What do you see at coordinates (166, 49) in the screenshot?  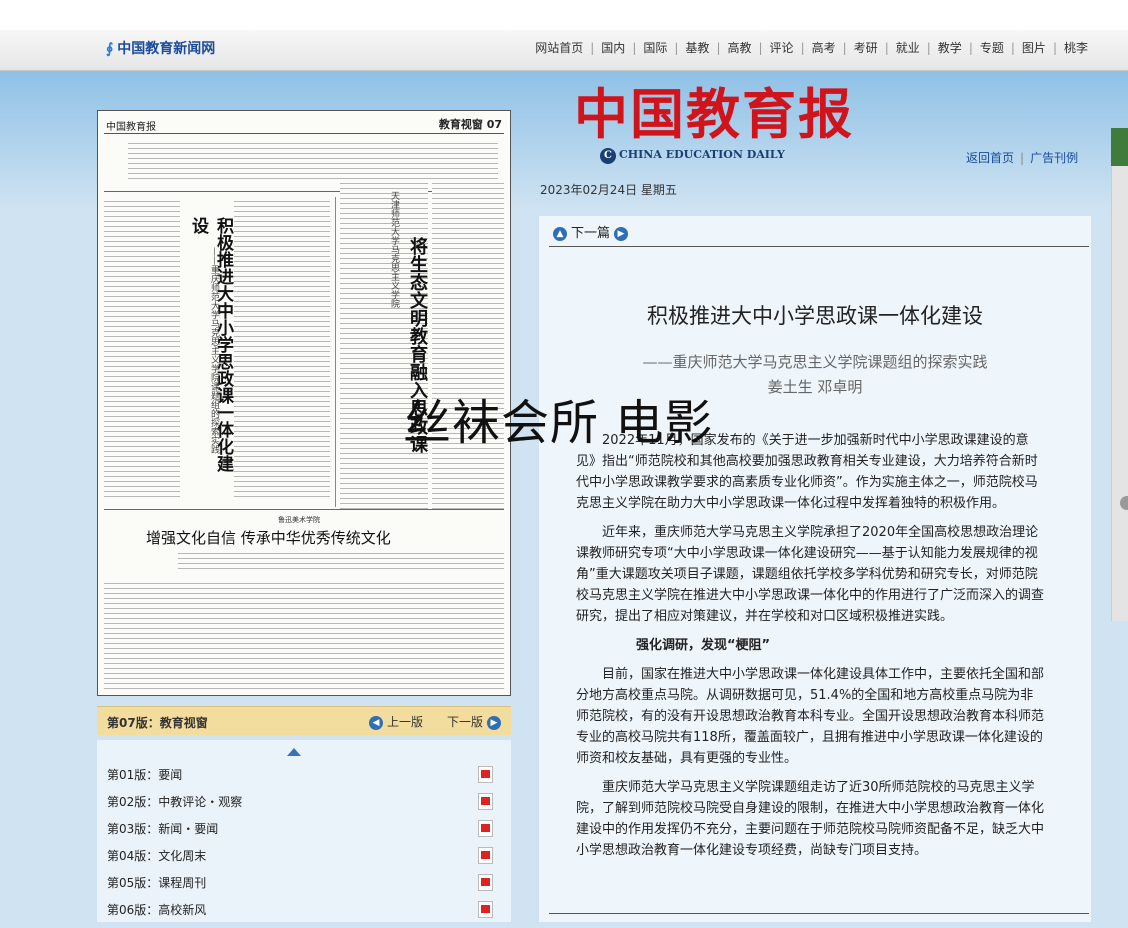 I see `site-logo-text: 中国教育新闻网` at bounding box center [166, 49].